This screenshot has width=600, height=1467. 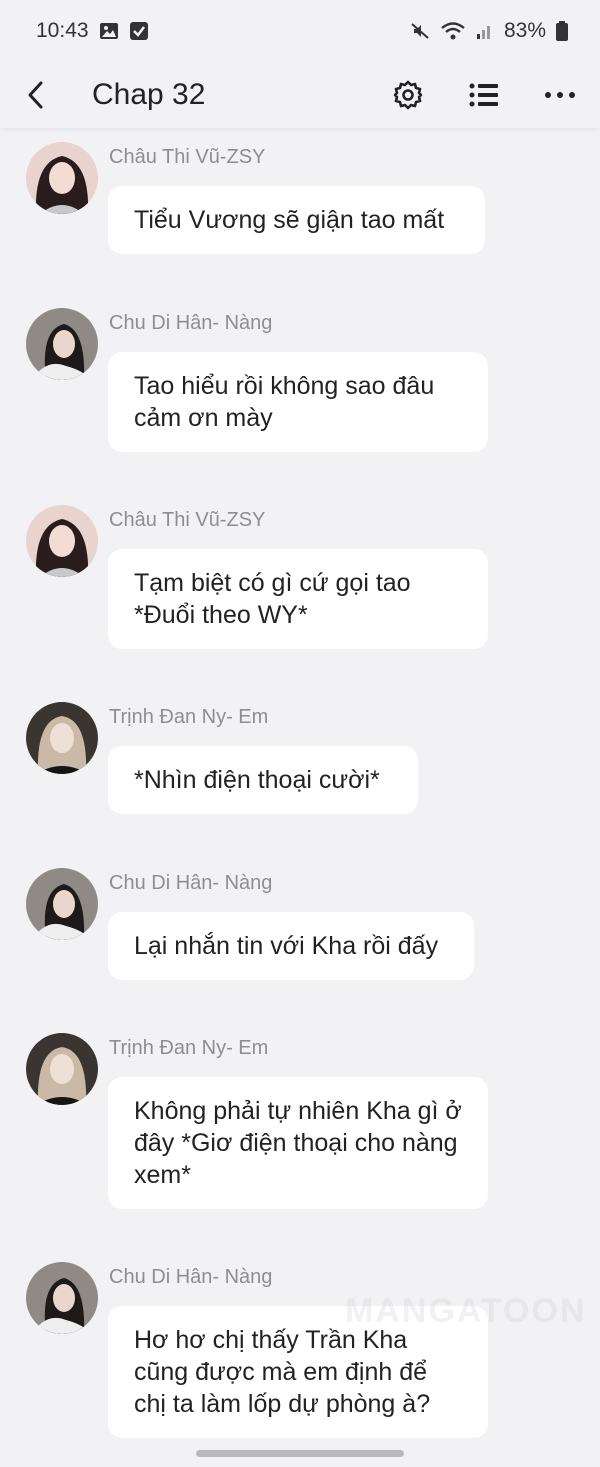 What do you see at coordinates (298, 599) in the screenshot?
I see `message-bubble: Tạm biệt có gì cứ gọi tao *Đuổi theo WY*` at bounding box center [298, 599].